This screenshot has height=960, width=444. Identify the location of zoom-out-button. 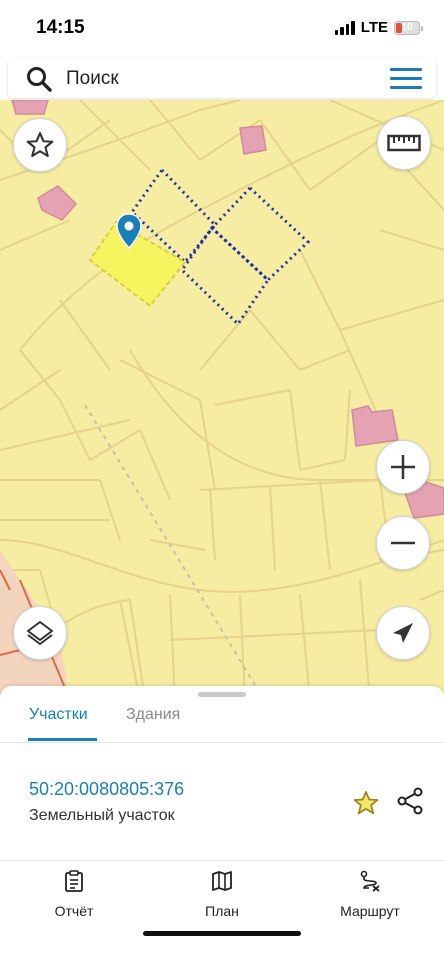
(403, 543).